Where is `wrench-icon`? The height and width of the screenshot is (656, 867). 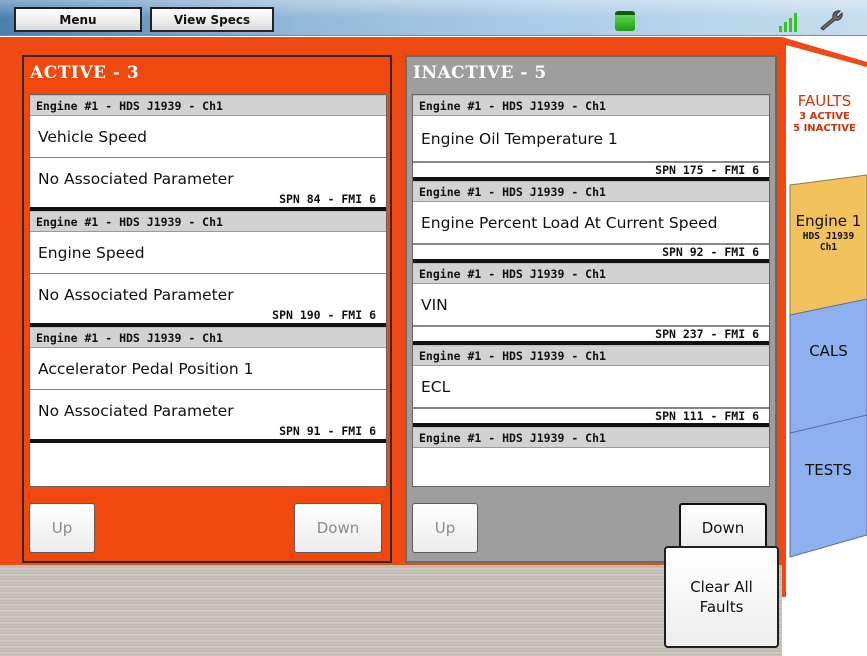
wrench-icon is located at coordinates (831, 20).